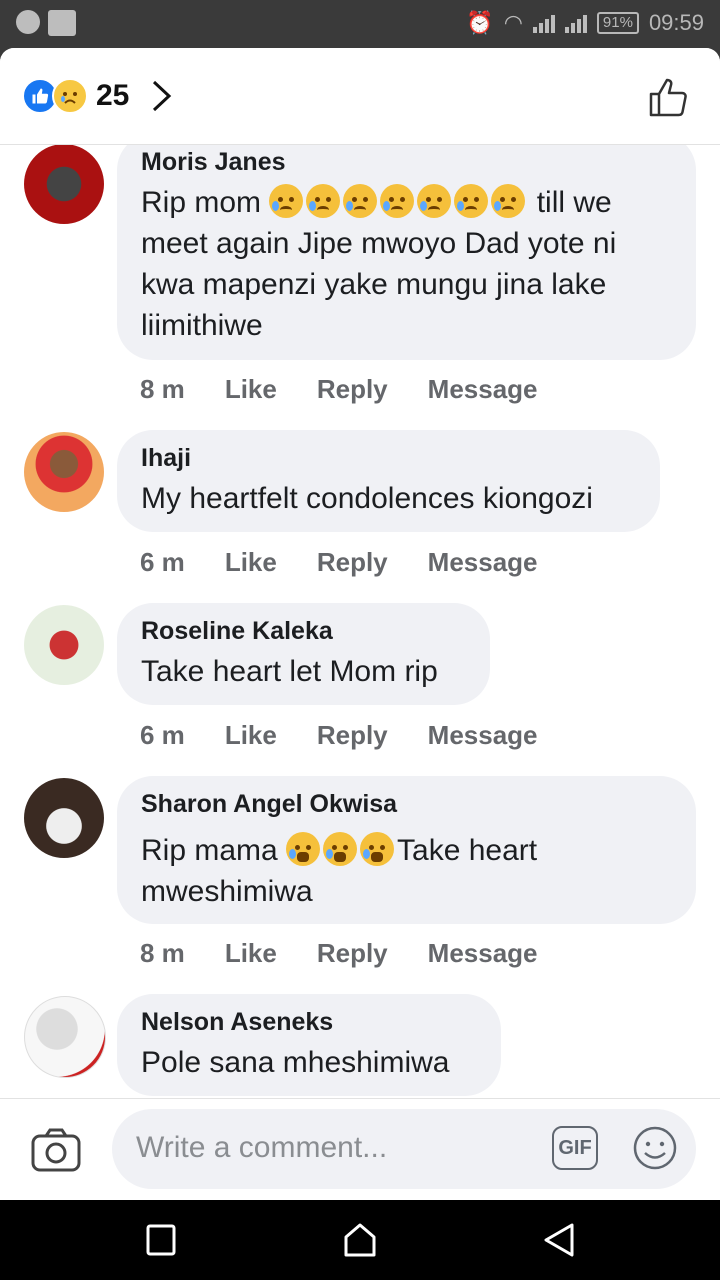 This screenshot has width=720, height=1280. Describe the element at coordinates (559, 1240) in the screenshot. I see `back-icon` at that location.